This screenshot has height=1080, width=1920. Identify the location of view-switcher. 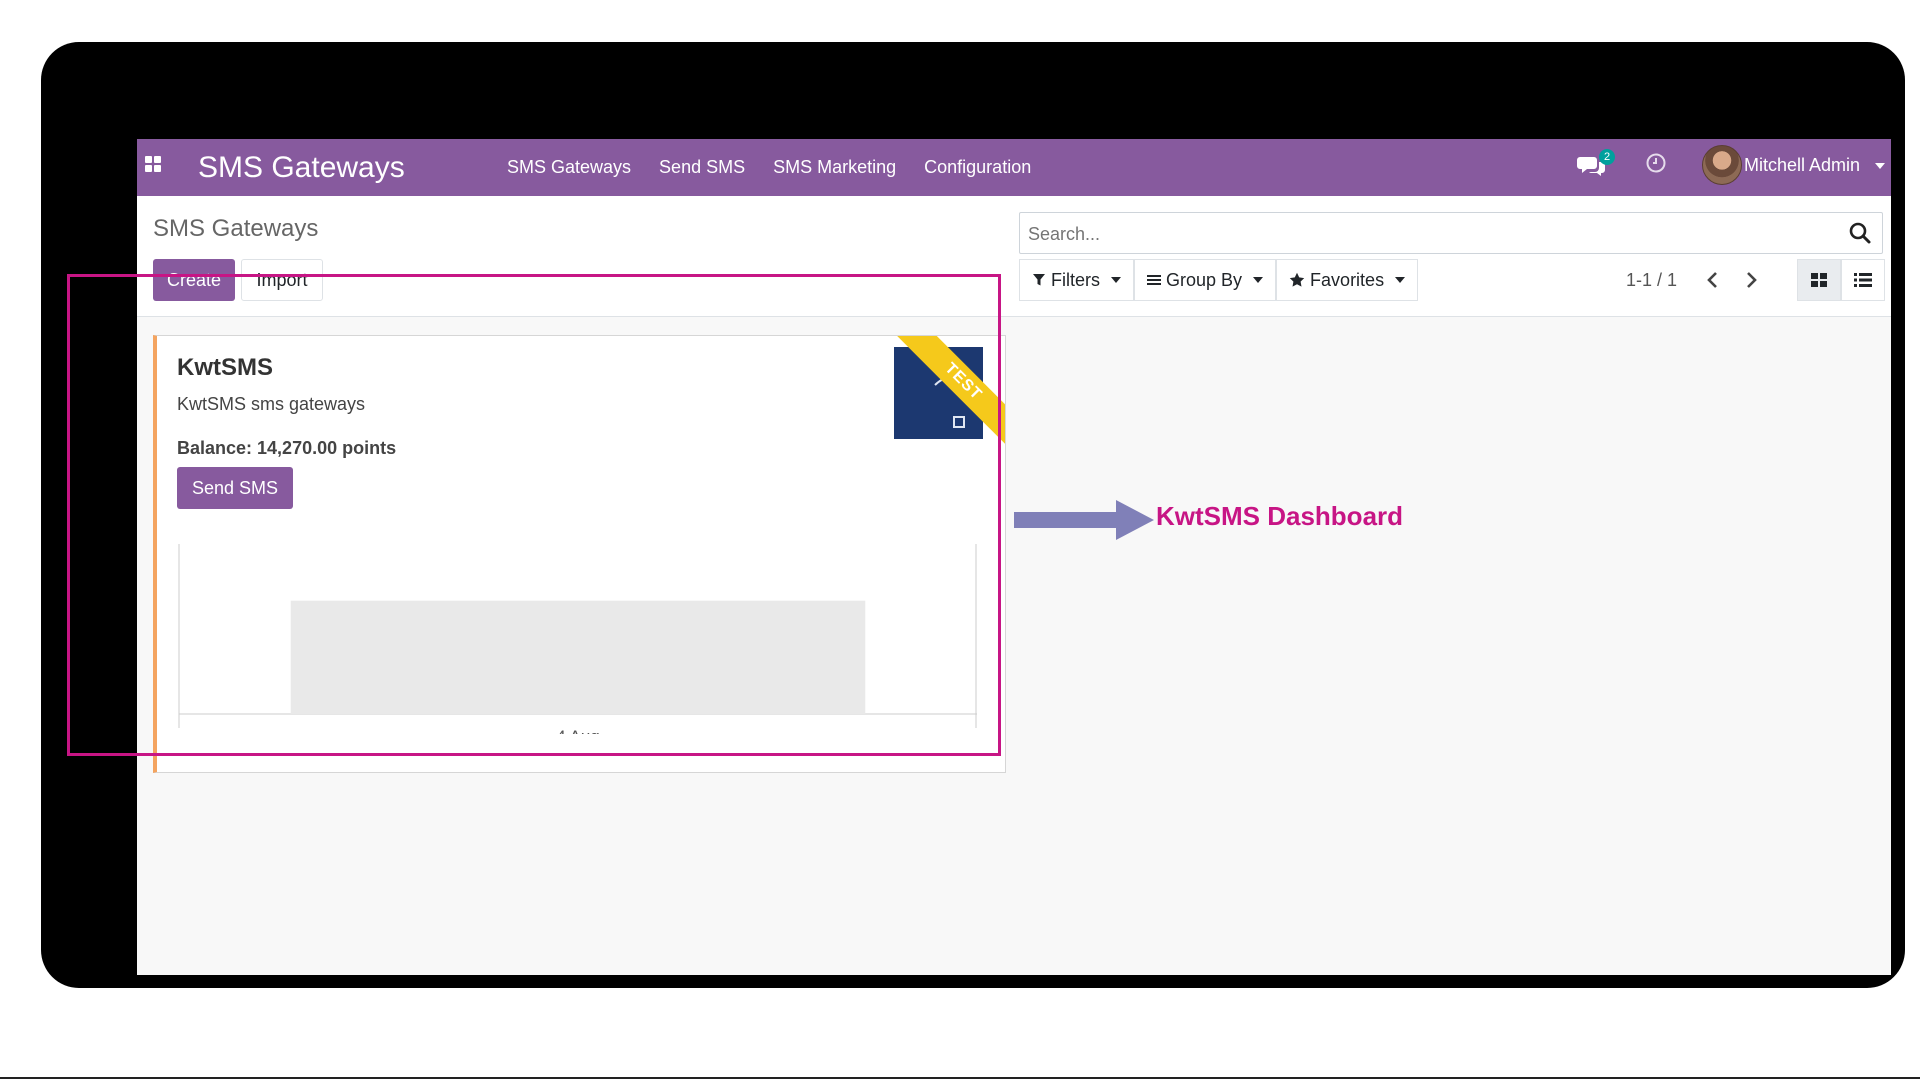
(1841, 280).